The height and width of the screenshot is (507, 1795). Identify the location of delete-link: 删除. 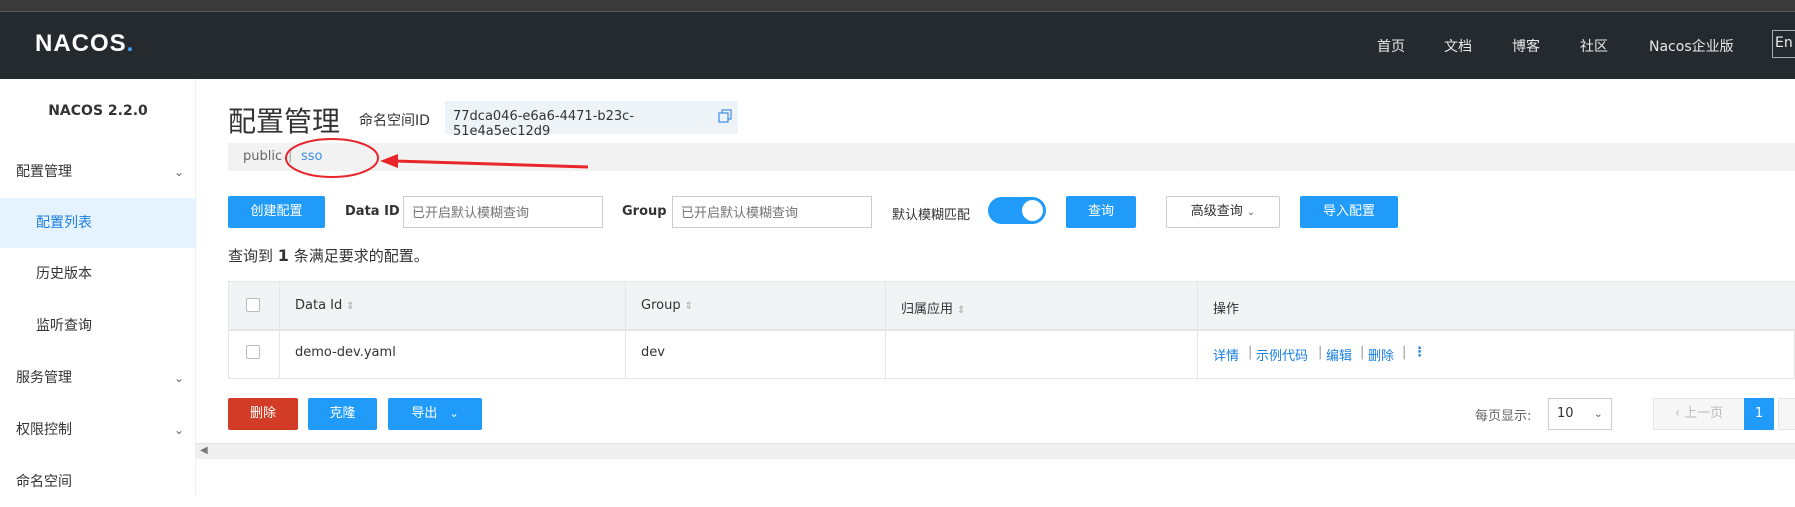
(1381, 354).